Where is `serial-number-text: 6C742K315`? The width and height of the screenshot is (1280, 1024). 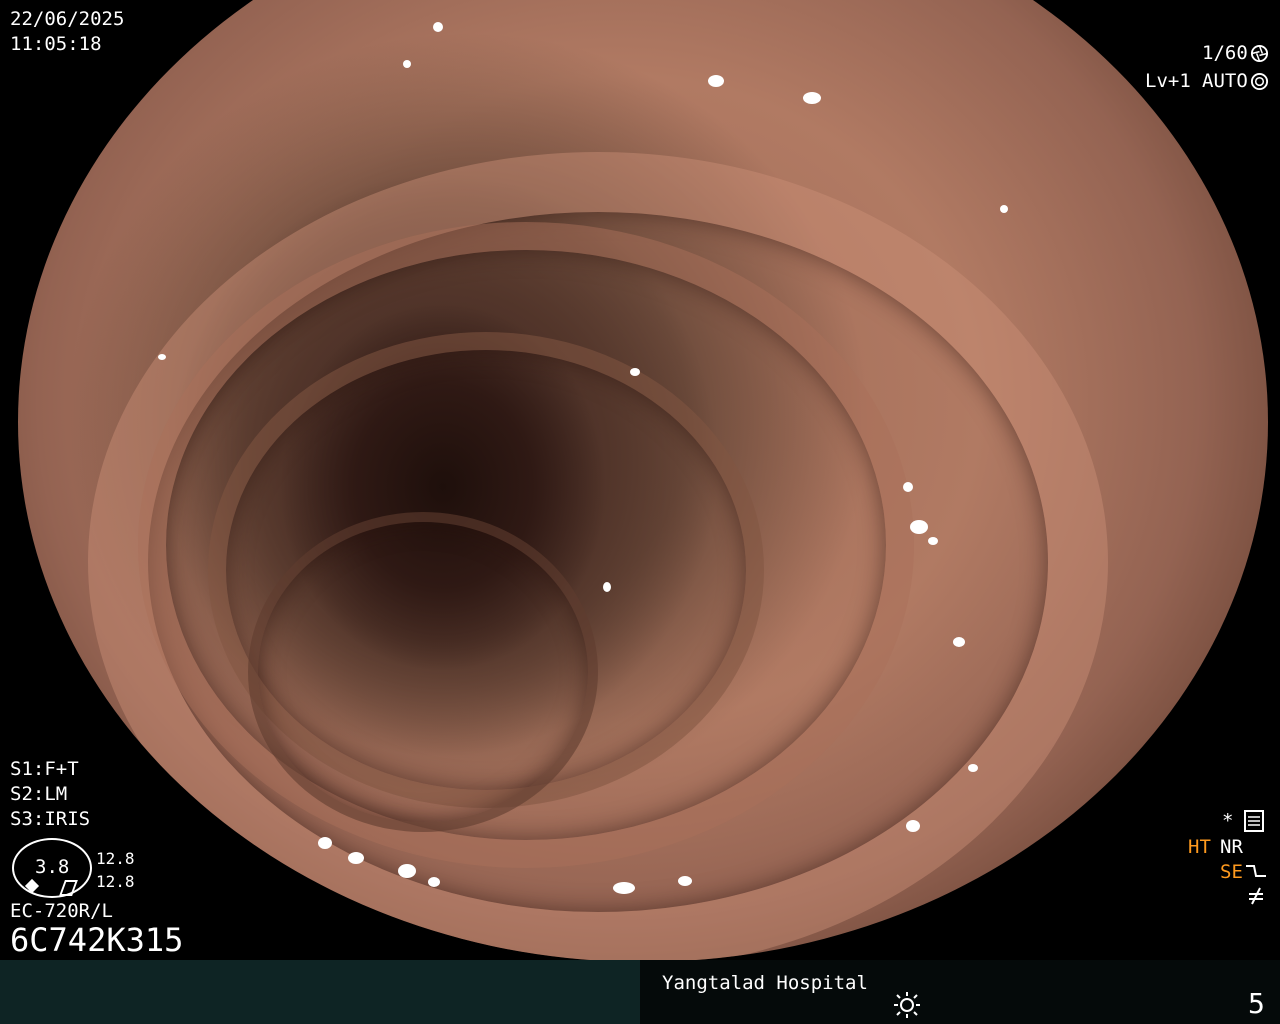 serial-number-text: 6C742K315 is located at coordinates (97, 940).